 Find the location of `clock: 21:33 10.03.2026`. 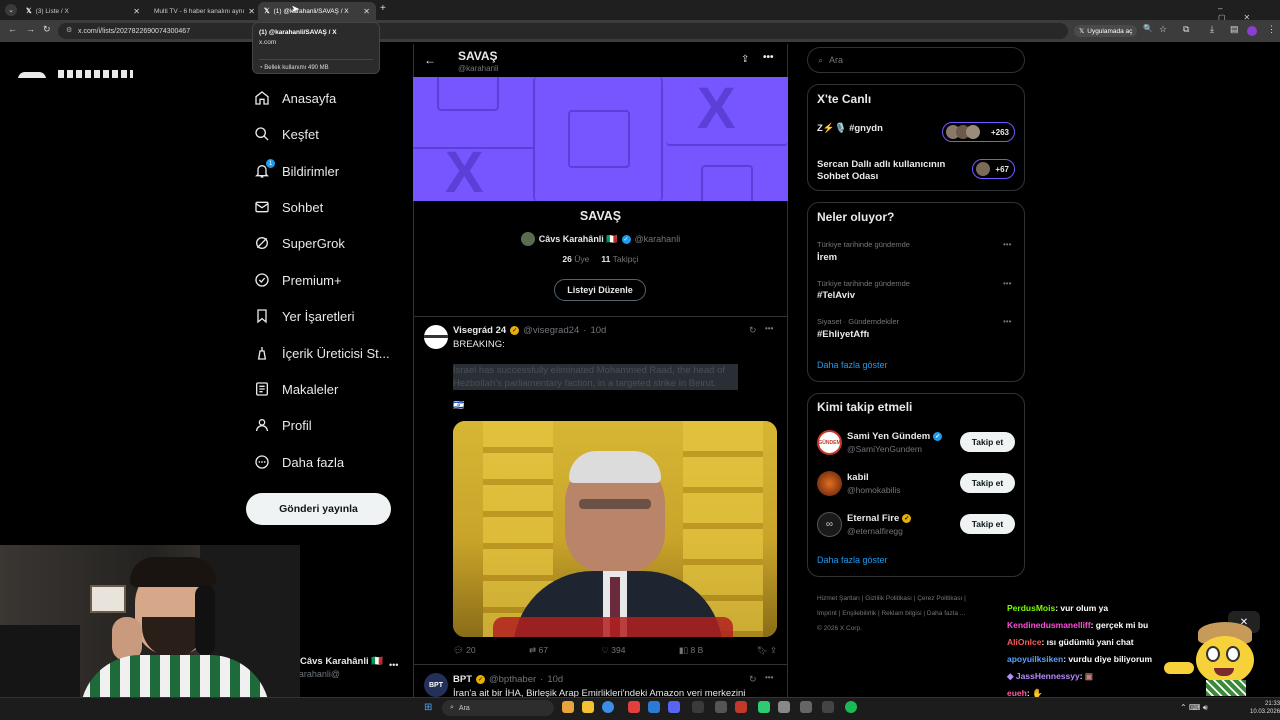

clock: 21:33 10.03.2026 is located at coordinates (1265, 708).